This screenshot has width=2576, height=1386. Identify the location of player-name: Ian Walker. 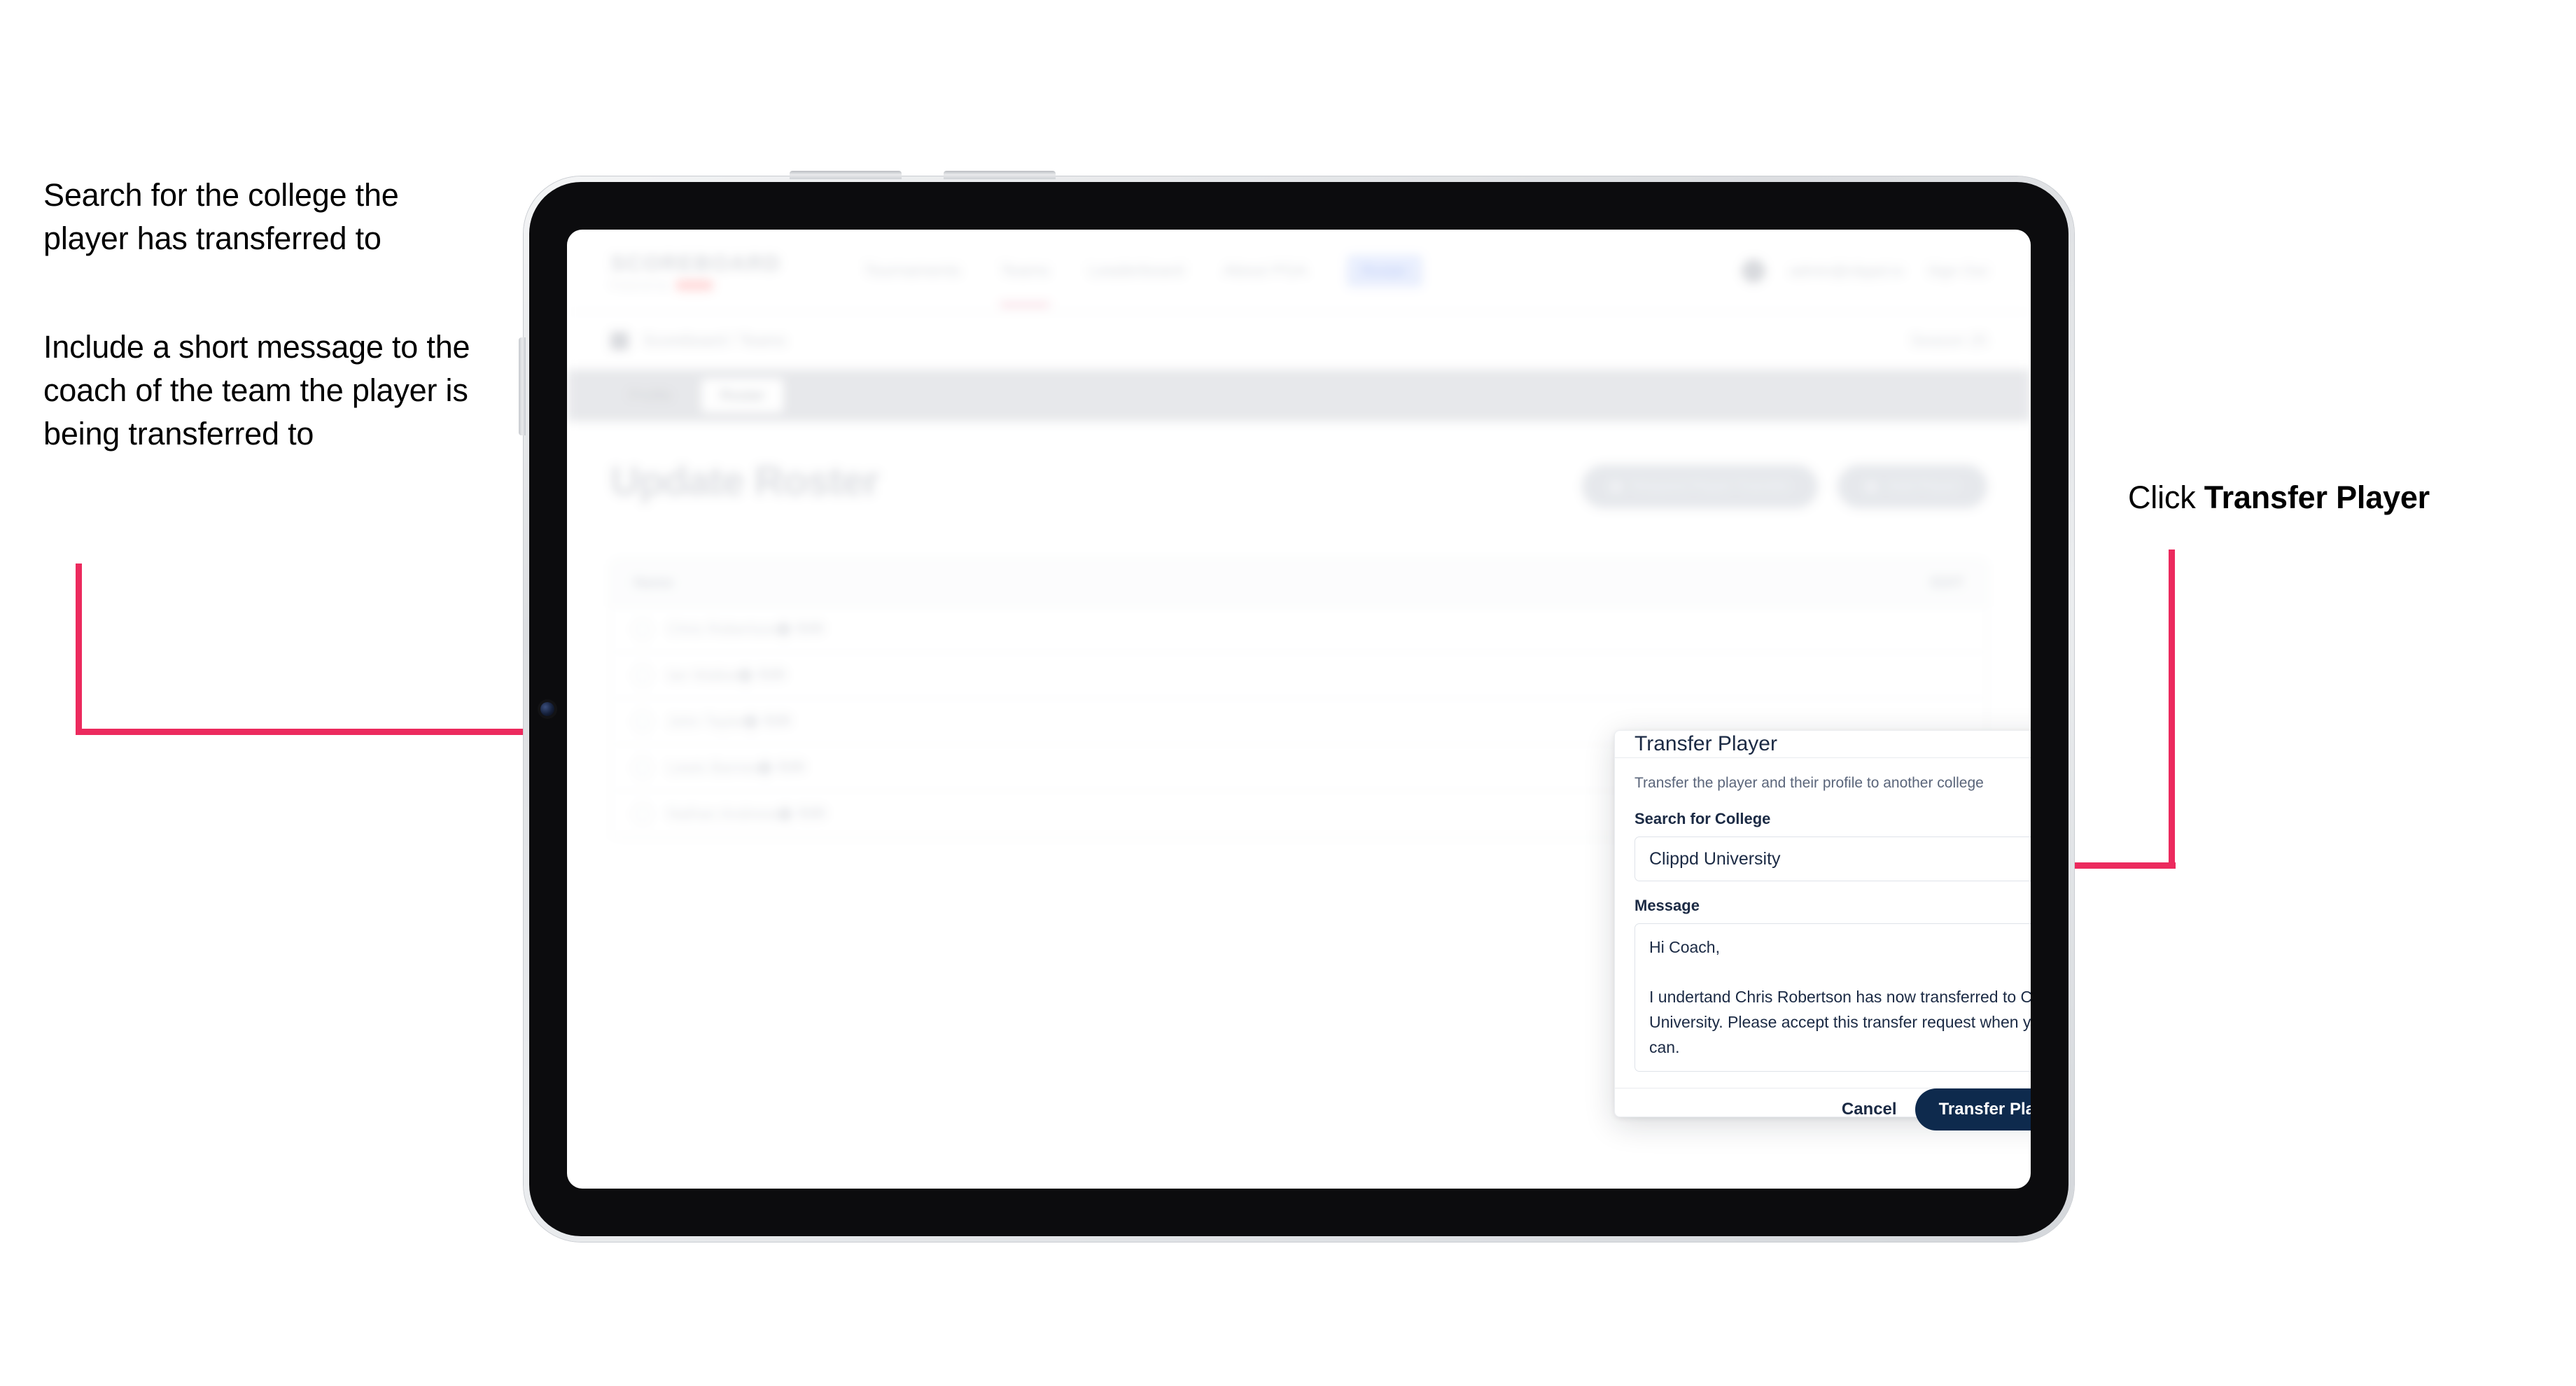
(704, 675).